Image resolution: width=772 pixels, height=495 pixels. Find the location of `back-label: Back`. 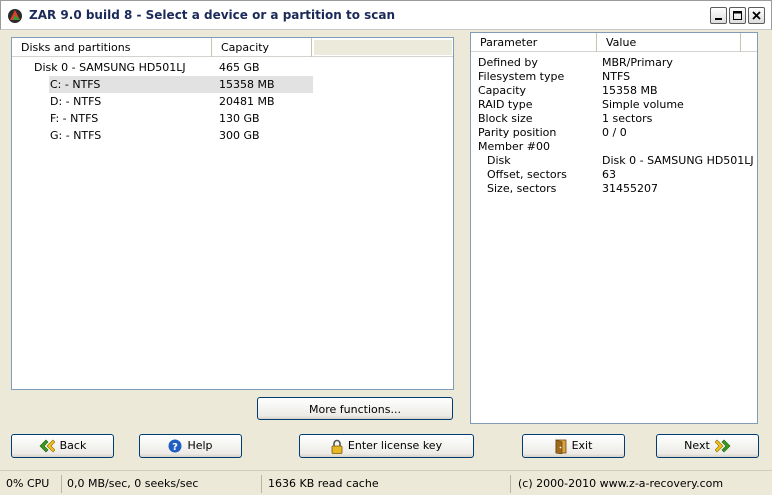

back-label: Back is located at coordinates (73, 445).